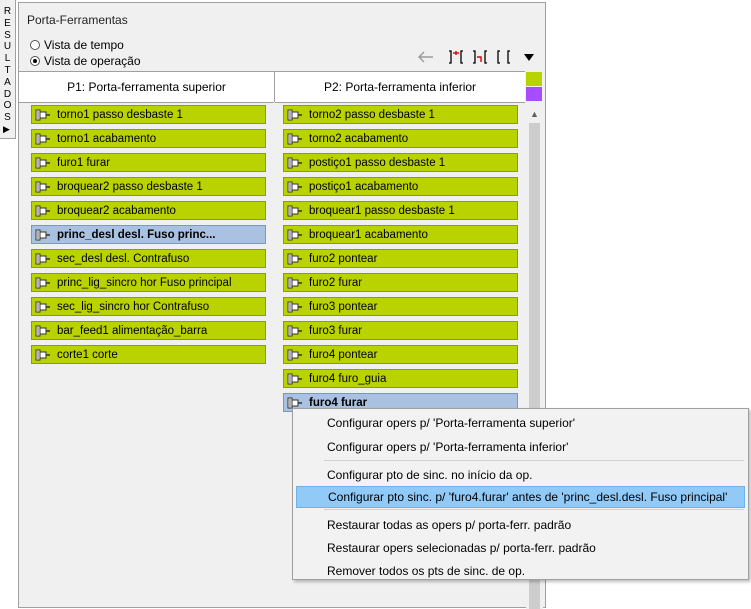 This screenshot has width=751, height=609. I want to click on operation-label: sec_desl desl. Contrafuso, so click(123, 258).